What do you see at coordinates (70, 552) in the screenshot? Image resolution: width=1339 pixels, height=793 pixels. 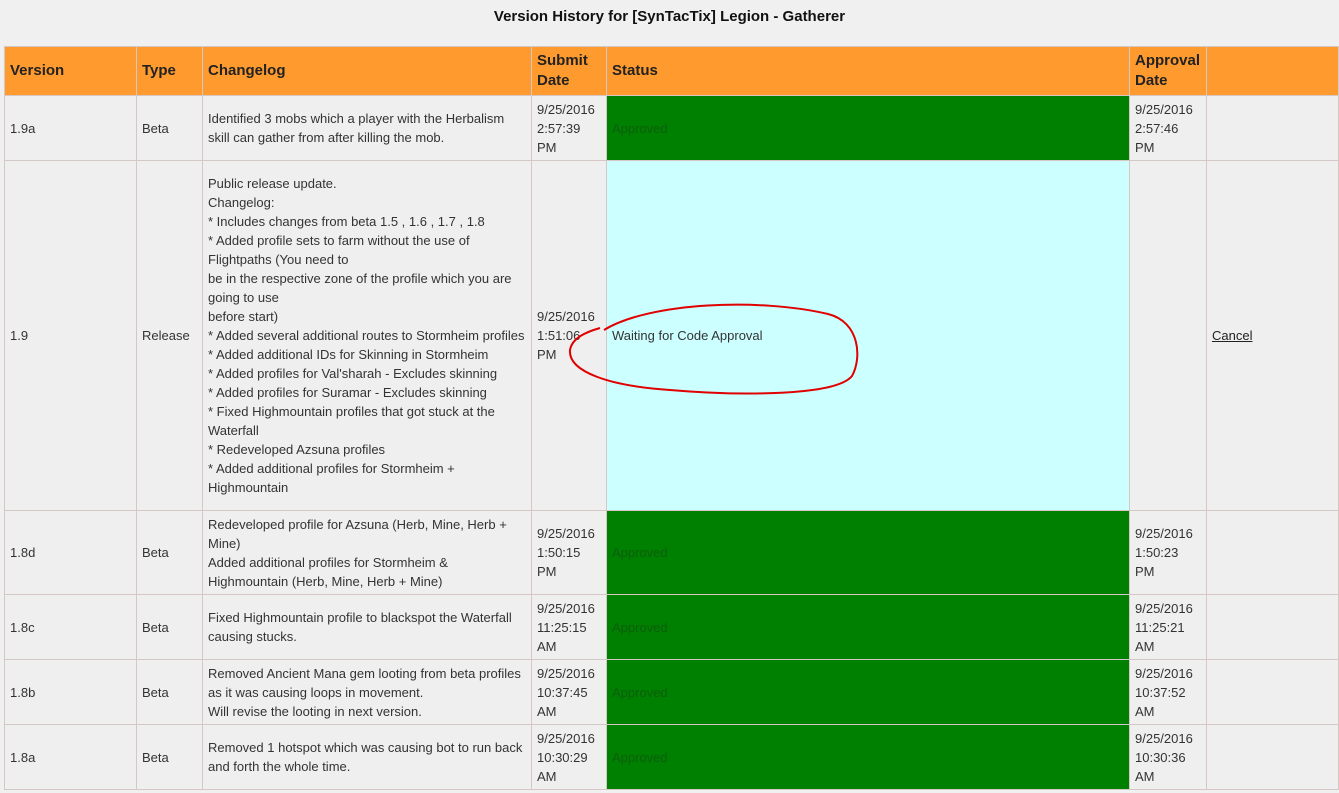 I see `version-cell: 1.8d` at bounding box center [70, 552].